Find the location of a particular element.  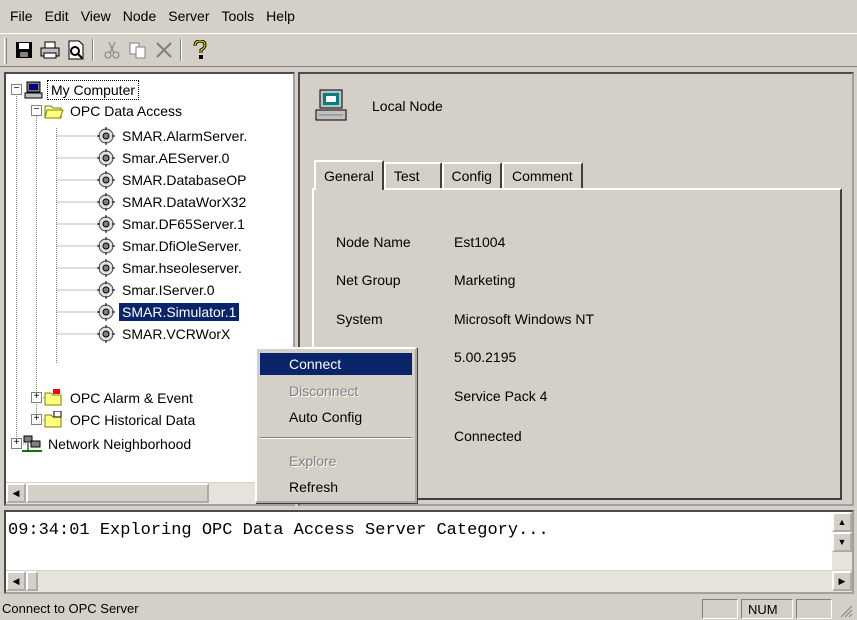

node-header: Local Node is located at coordinates (378, 106).